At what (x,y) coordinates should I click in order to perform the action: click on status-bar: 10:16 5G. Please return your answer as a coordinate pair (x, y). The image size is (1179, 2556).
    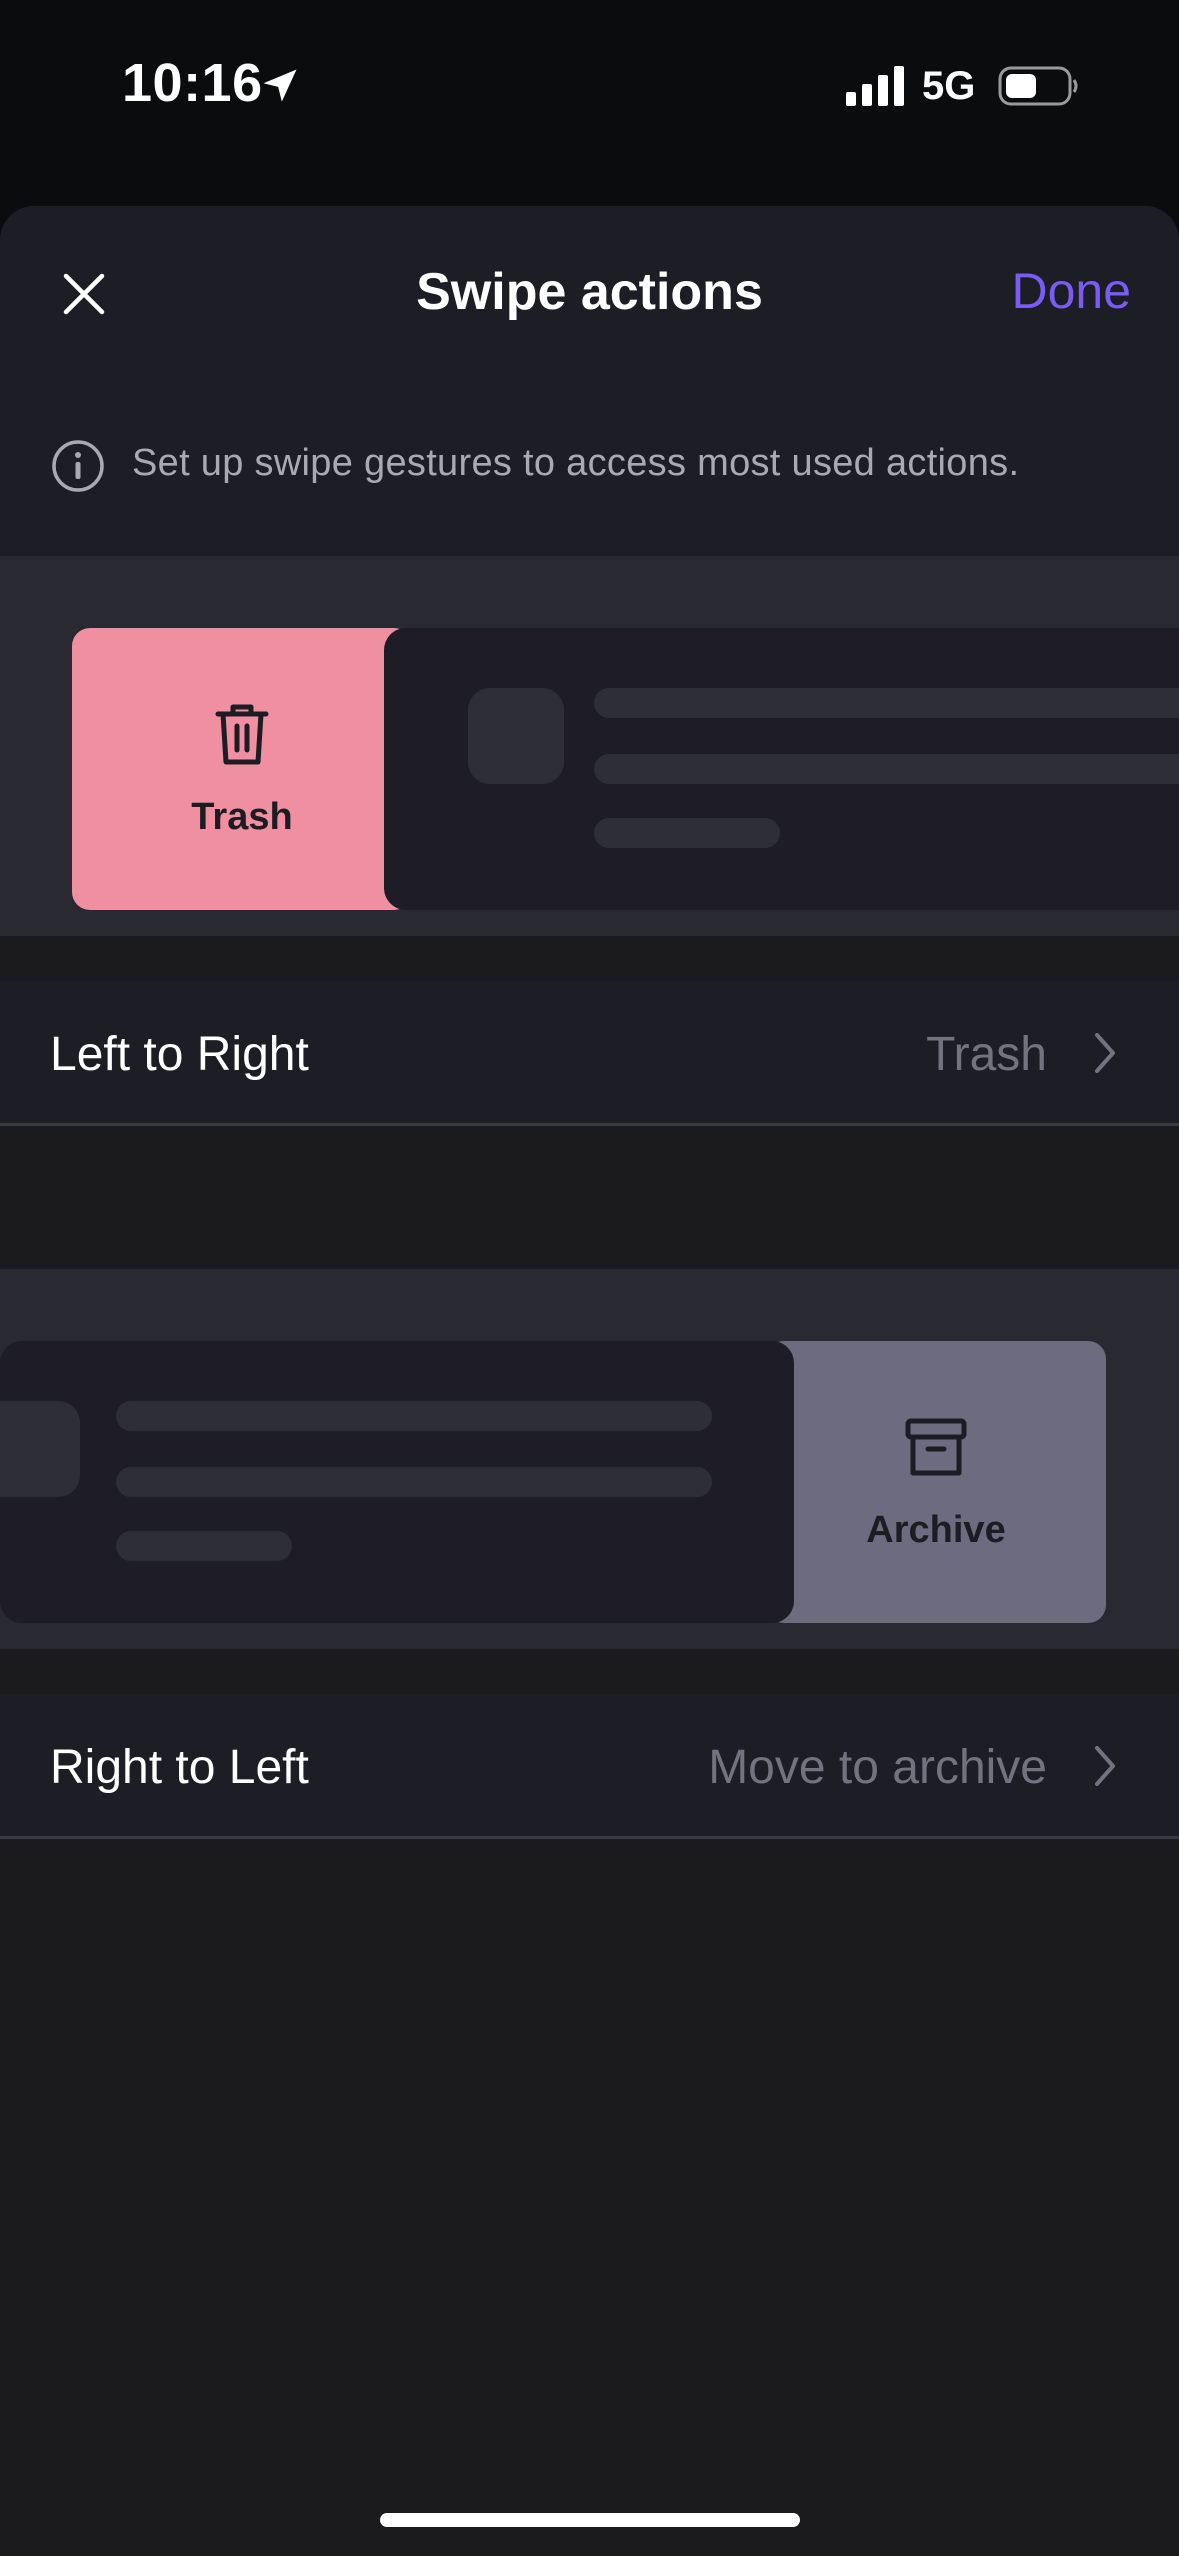
    Looking at the image, I should click on (589, 85).